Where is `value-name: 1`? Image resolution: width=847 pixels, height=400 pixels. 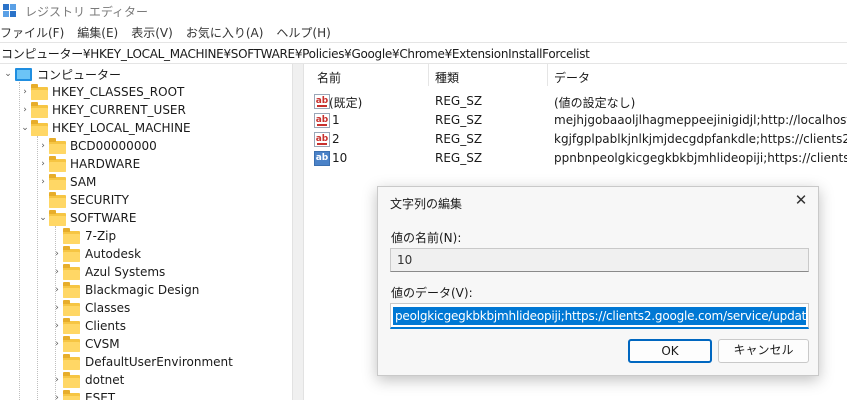 value-name: 1 is located at coordinates (336, 120).